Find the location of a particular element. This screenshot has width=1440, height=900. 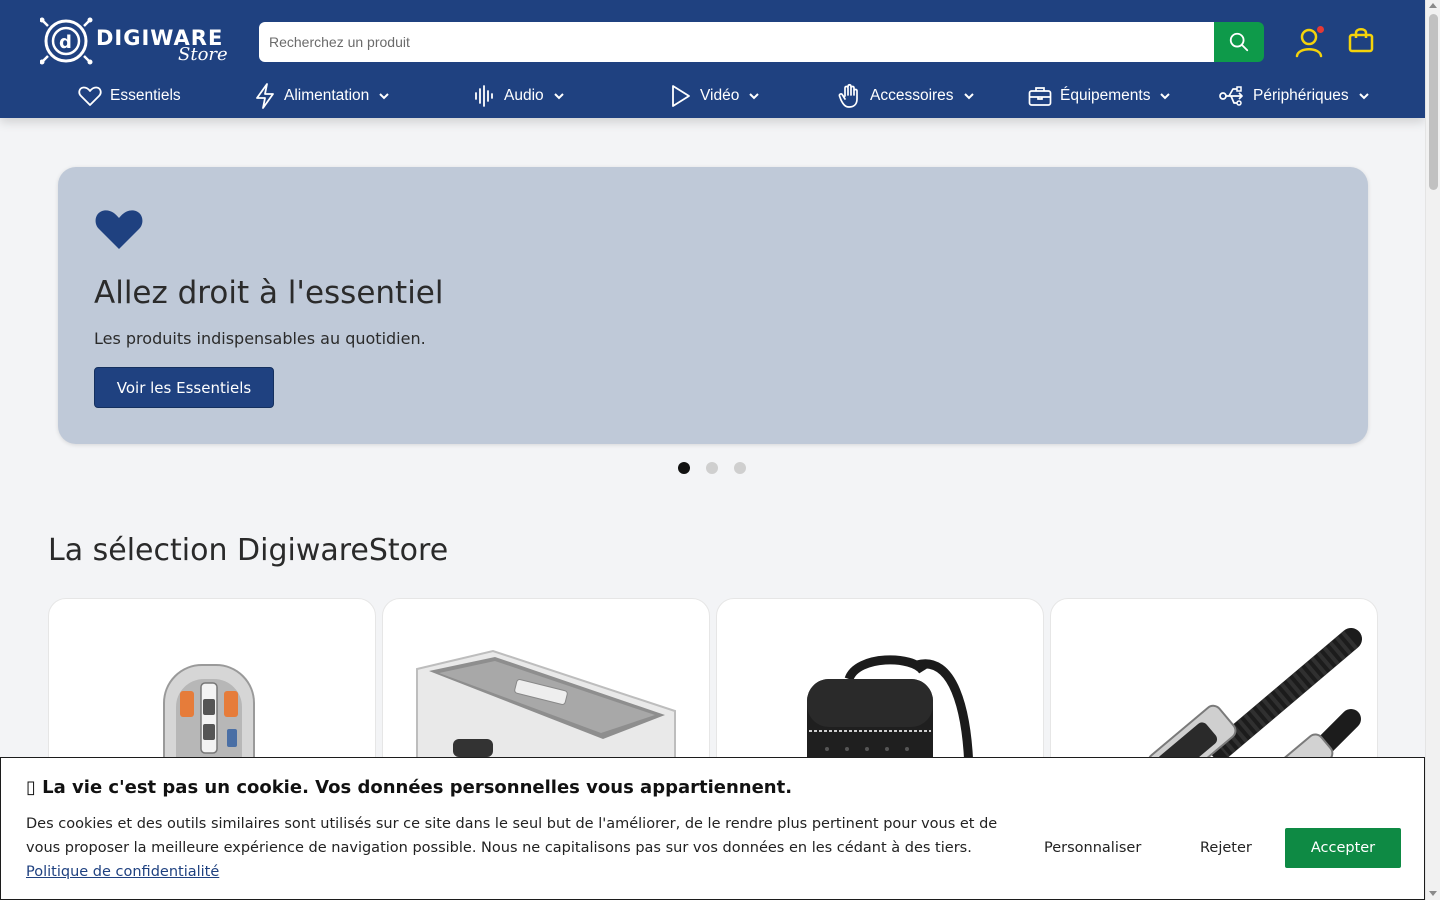

search-icon is located at coordinates (1239, 42).